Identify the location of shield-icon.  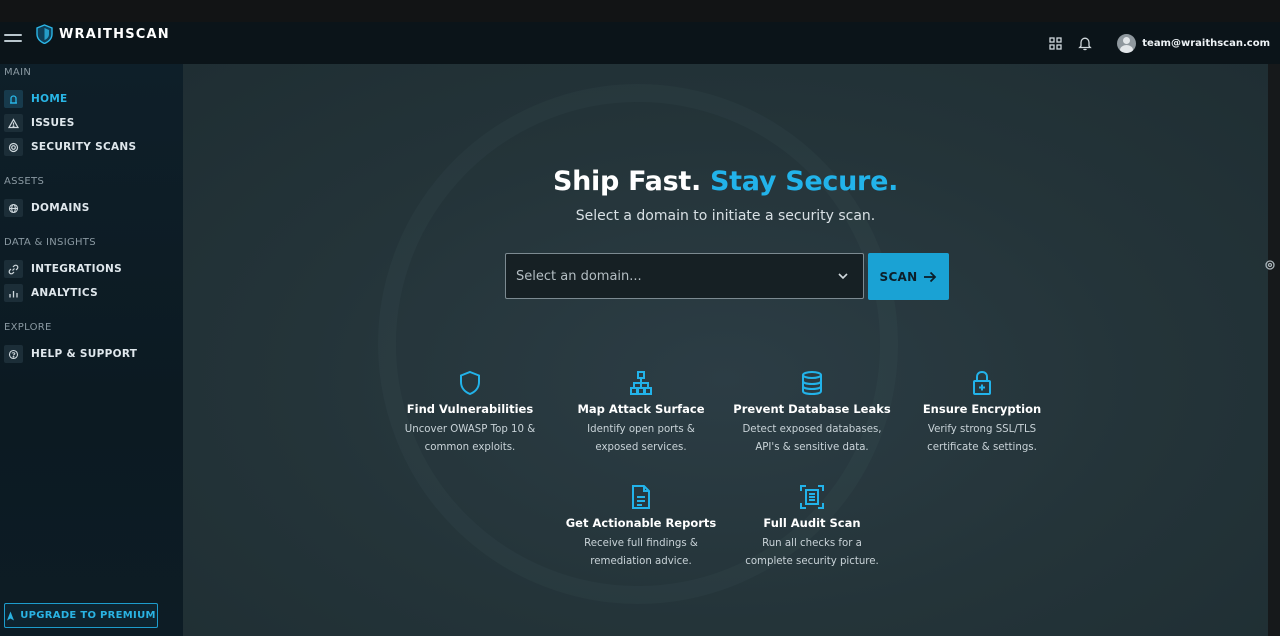
(470, 383).